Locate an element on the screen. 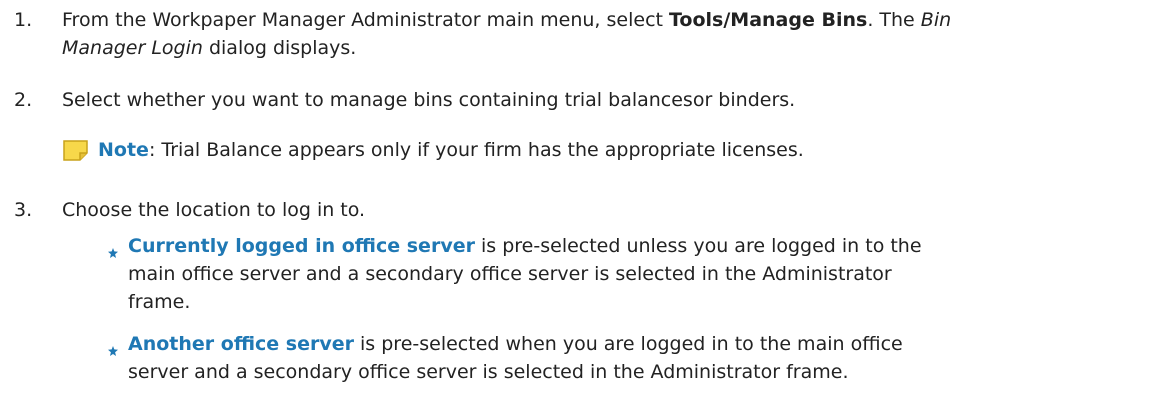 The width and height of the screenshot is (1152, 402). menu-path: Tools/Manage Bins is located at coordinates (768, 20).